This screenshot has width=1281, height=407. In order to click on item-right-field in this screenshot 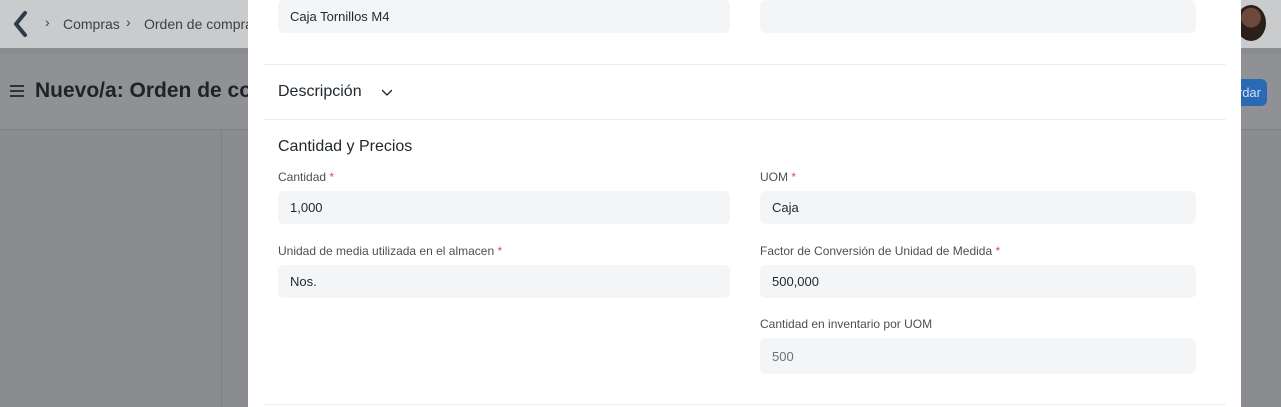, I will do `click(978, 16)`.